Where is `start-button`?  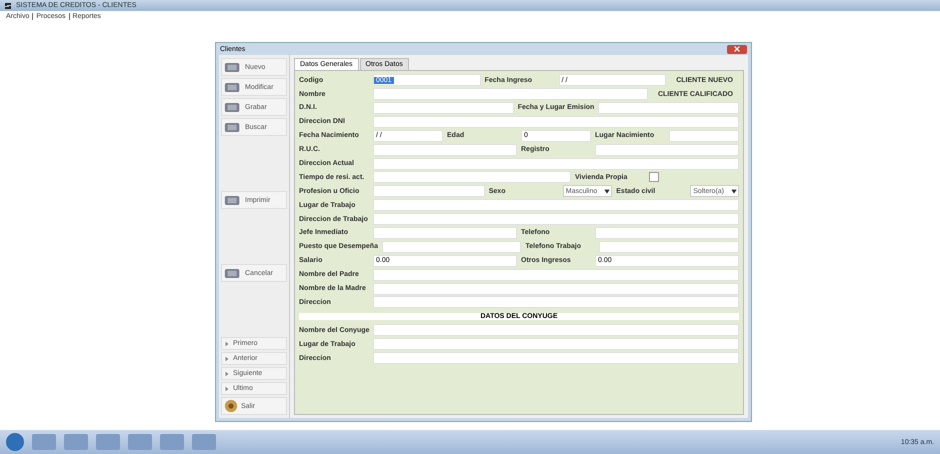 start-button is located at coordinates (15, 442).